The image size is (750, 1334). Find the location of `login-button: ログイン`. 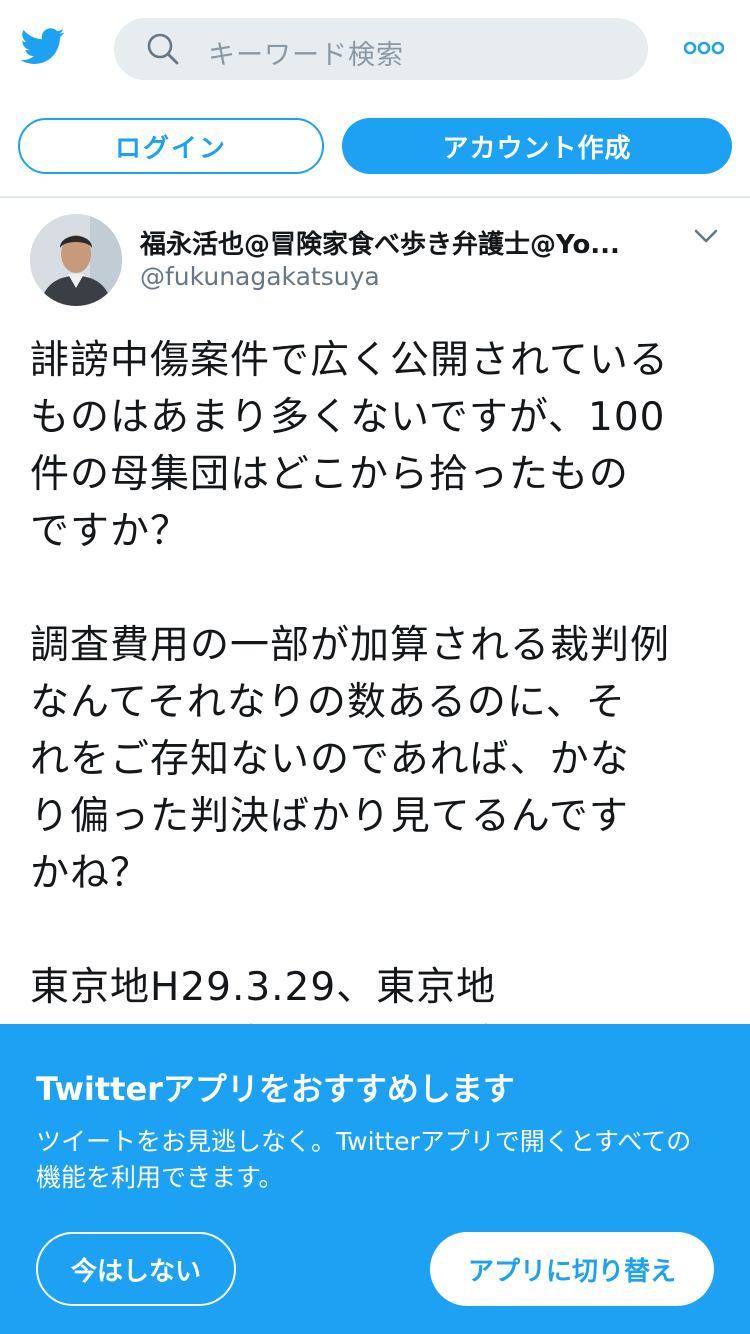

login-button: ログイン is located at coordinates (171, 146).